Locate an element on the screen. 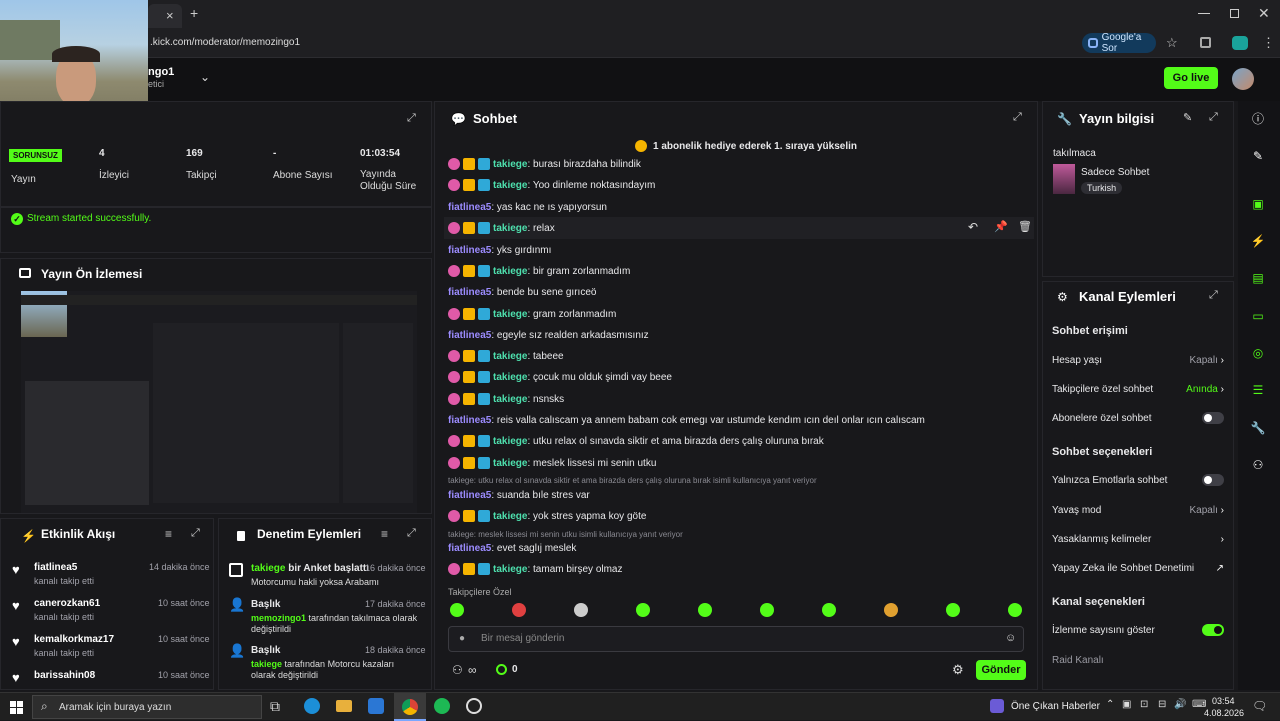 Image resolution: width=1280 pixels, height=721 pixels. taskbar-time: 03:54 is located at coordinates (1223, 701).